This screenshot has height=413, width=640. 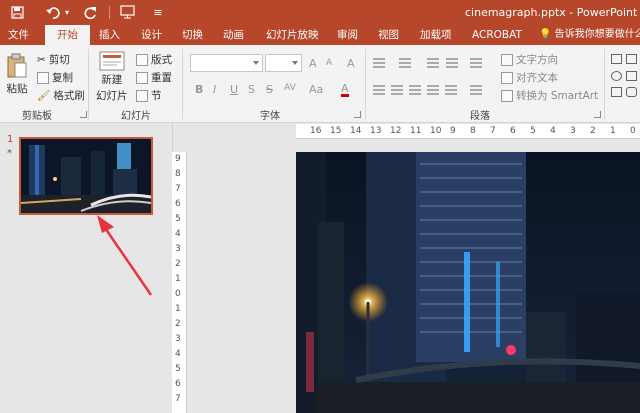 What do you see at coordinates (251, 89) in the screenshot?
I see `shadow-button: S` at bounding box center [251, 89].